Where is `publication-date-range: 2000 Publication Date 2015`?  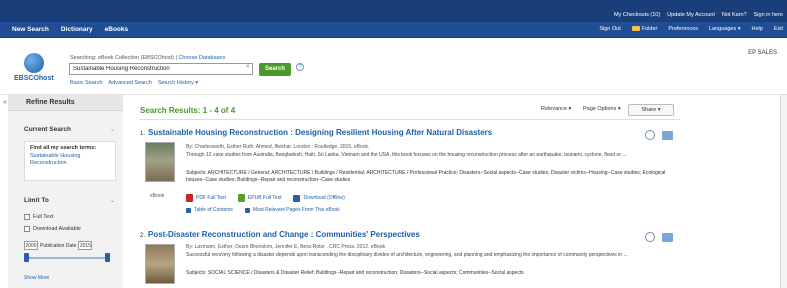
publication-date-range: 2000 Publication Date 2015 is located at coordinates (58, 245).